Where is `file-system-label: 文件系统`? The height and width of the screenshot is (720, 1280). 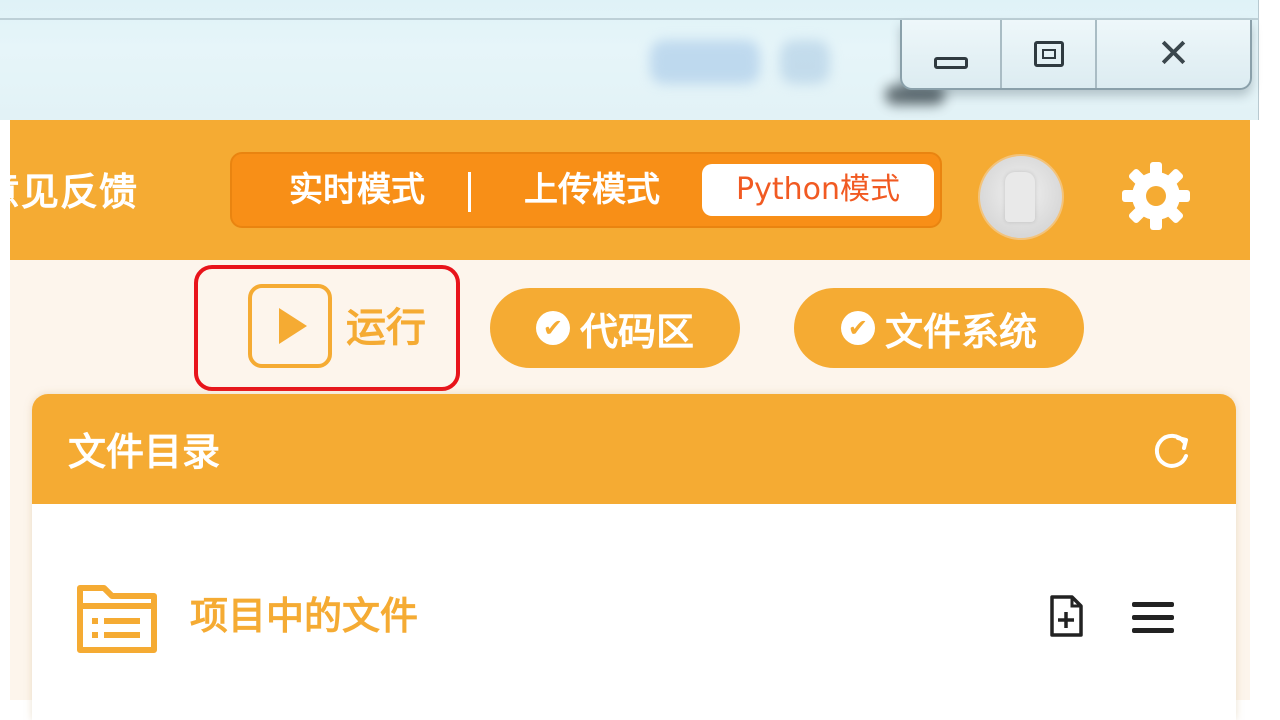
file-system-label: 文件系统 is located at coordinates (960, 331).